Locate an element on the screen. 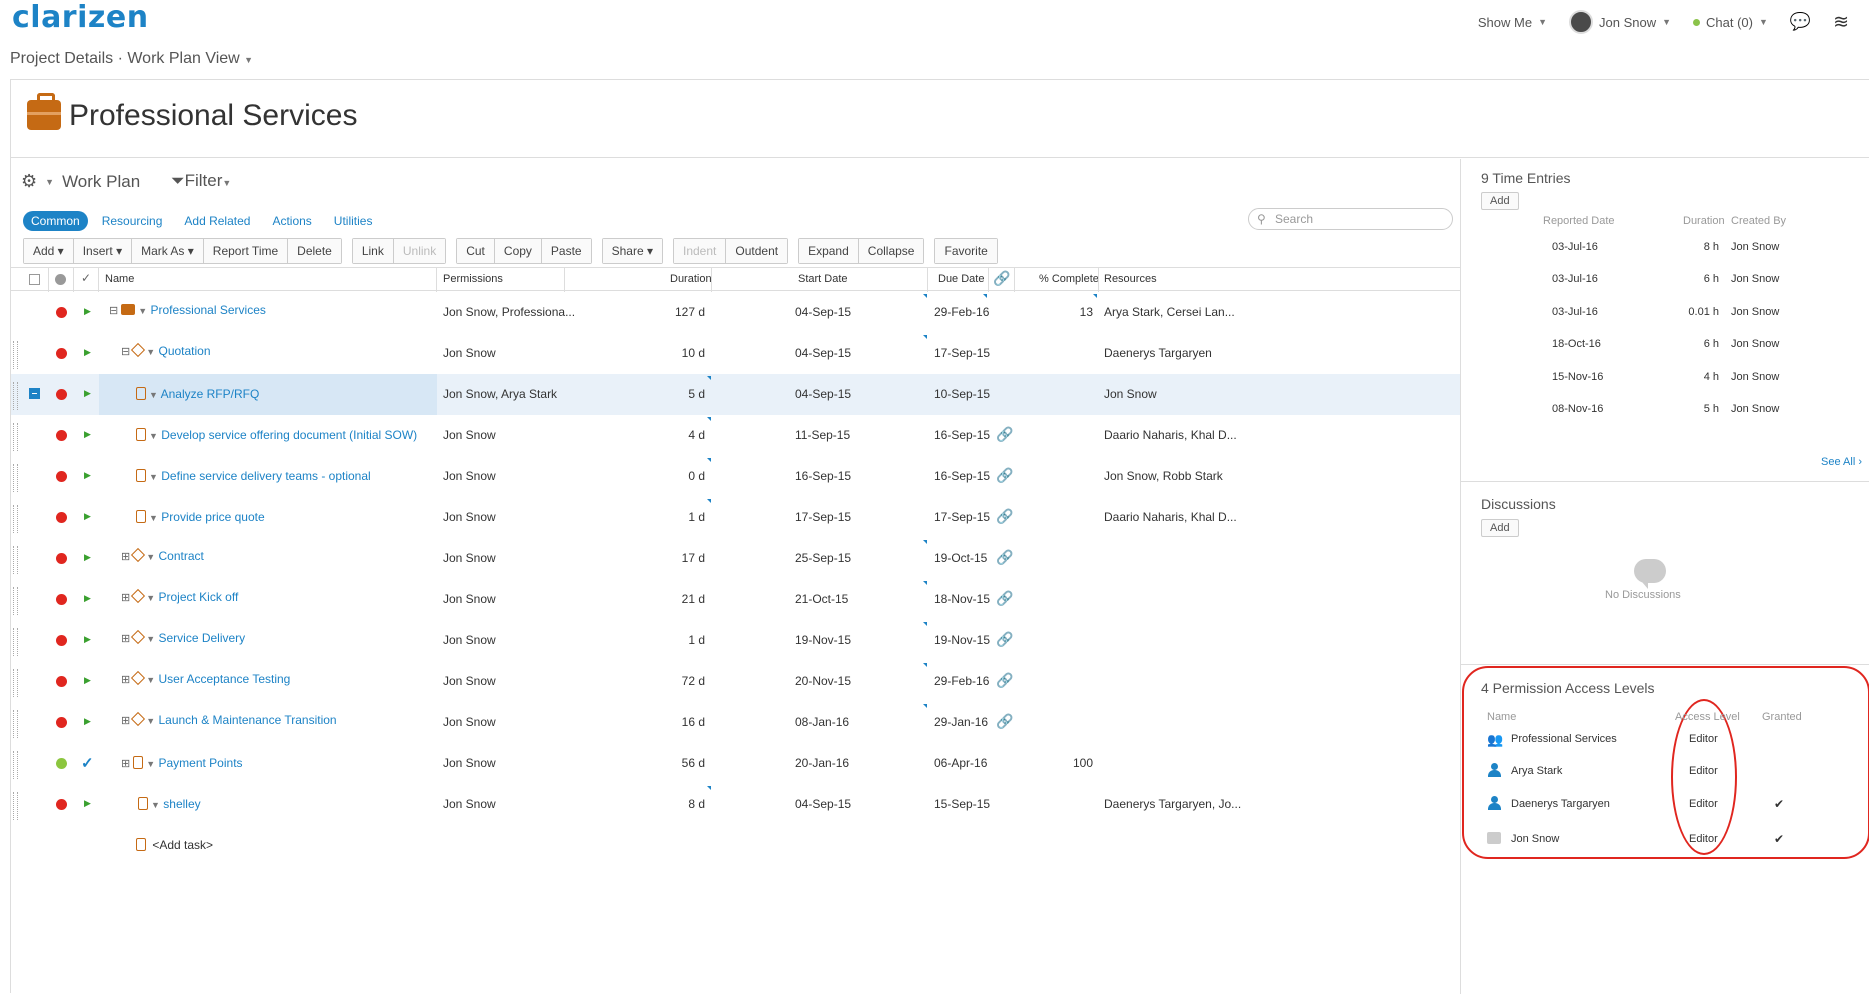 The image size is (1869, 994). select-all-checkbox is located at coordinates (34, 279).